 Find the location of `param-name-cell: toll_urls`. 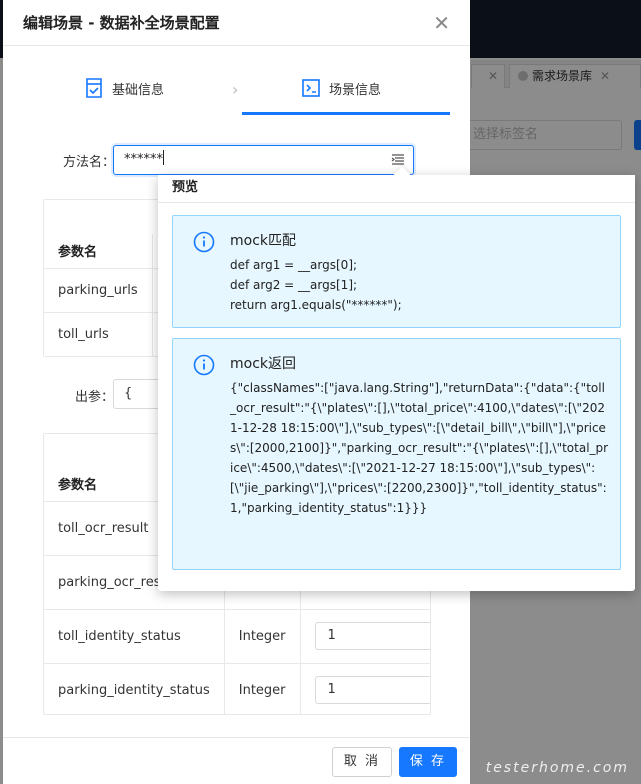

param-name-cell: toll_urls is located at coordinates (98, 334).